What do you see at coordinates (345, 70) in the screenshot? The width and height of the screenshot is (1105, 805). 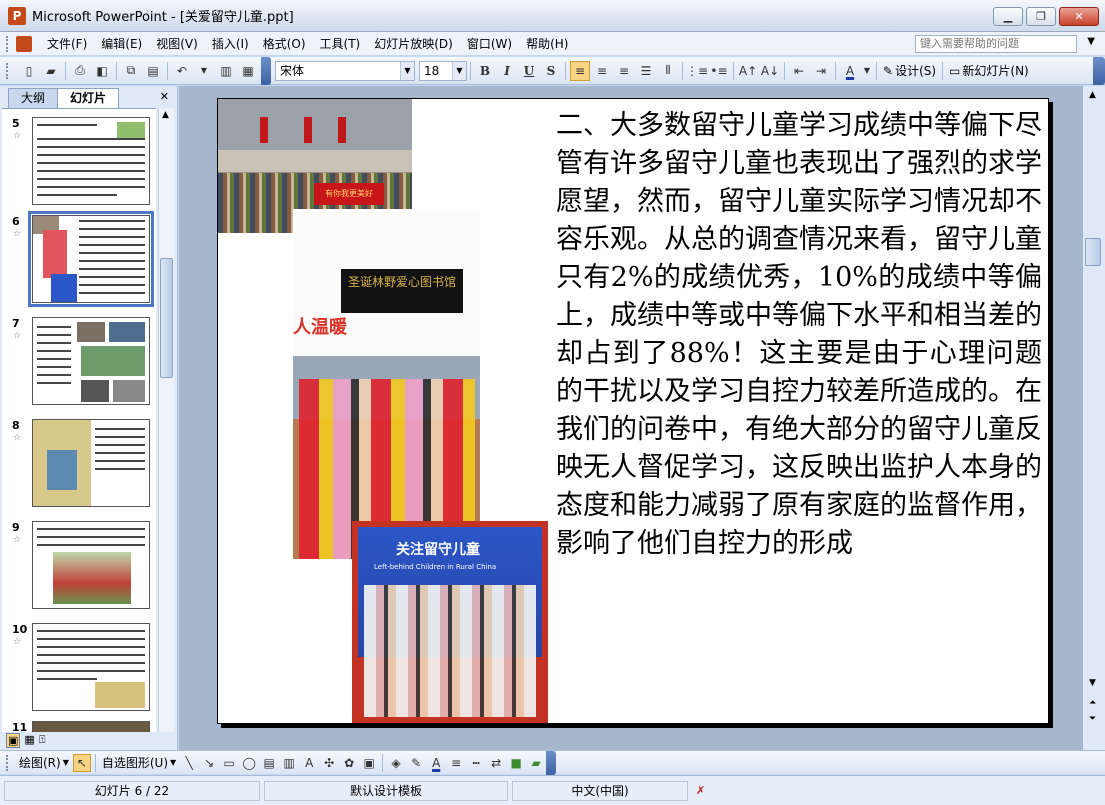 I see `font-name-select: 宋体 ▼` at bounding box center [345, 70].